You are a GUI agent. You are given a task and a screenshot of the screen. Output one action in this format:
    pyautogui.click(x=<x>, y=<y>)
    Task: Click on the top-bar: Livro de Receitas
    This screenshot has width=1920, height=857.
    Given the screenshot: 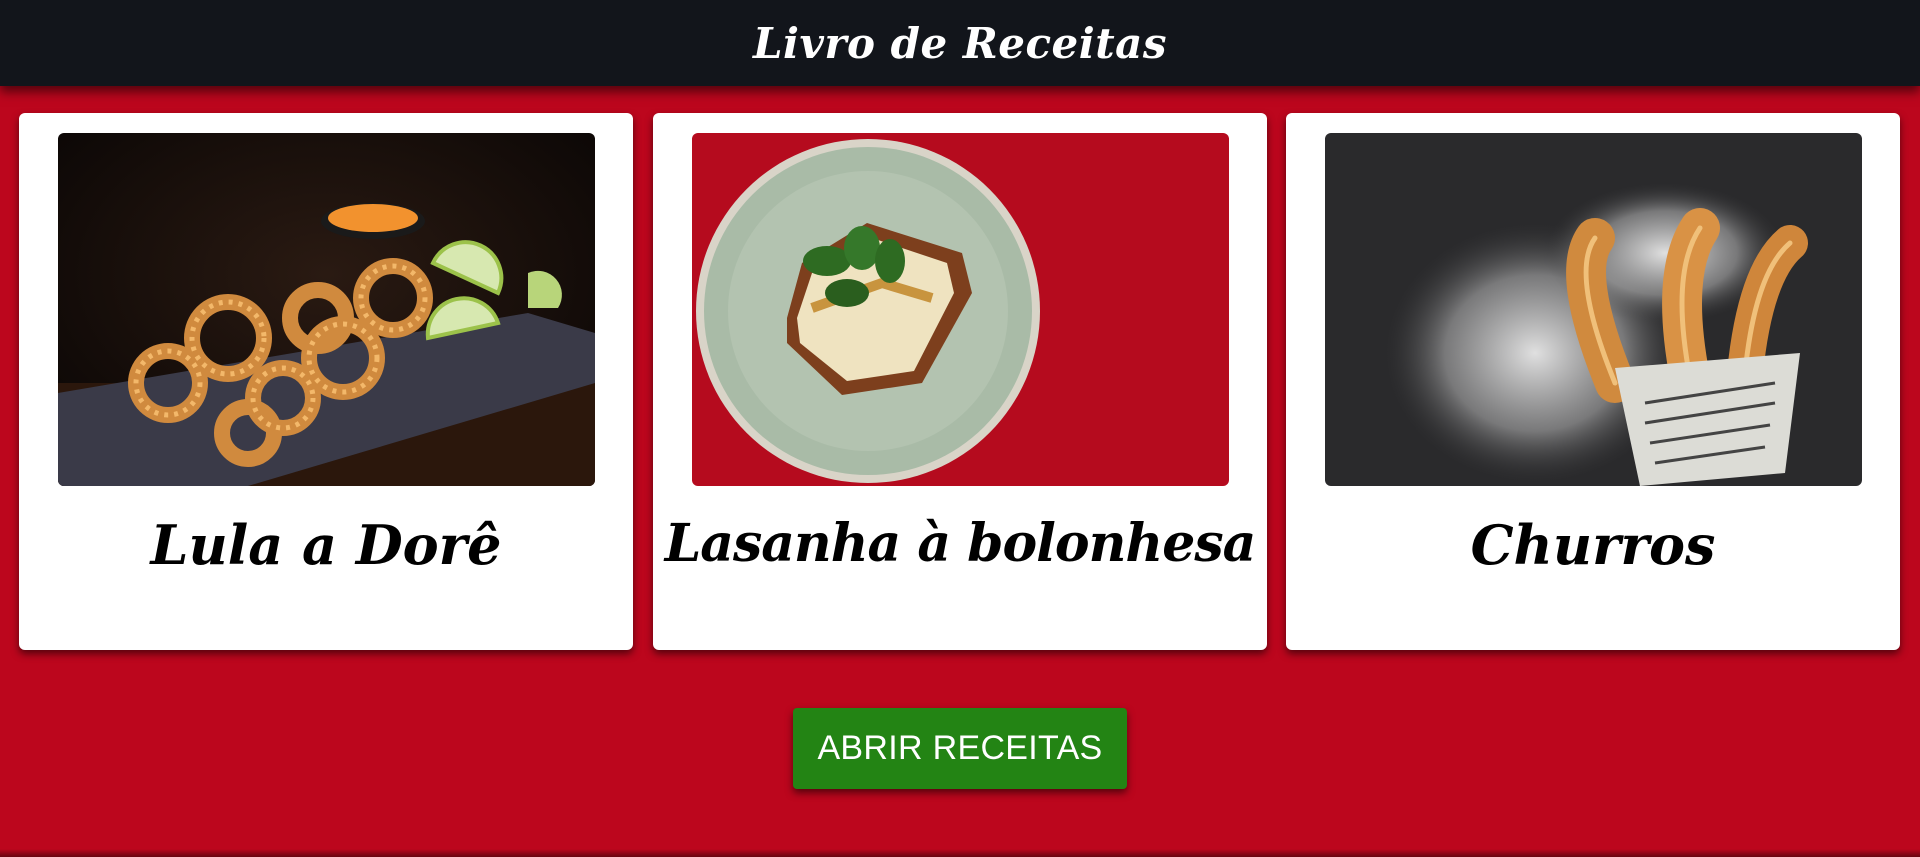 What is the action you would take?
    pyautogui.click(x=960, y=43)
    